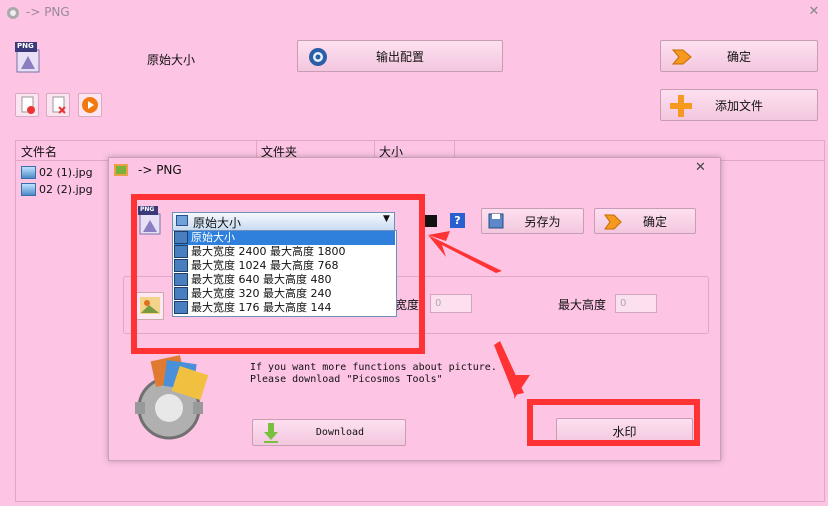 The height and width of the screenshot is (506, 828). Describe the element at coordinates (636, 303) in the screenshot. I see `height-input: 0` at that location.